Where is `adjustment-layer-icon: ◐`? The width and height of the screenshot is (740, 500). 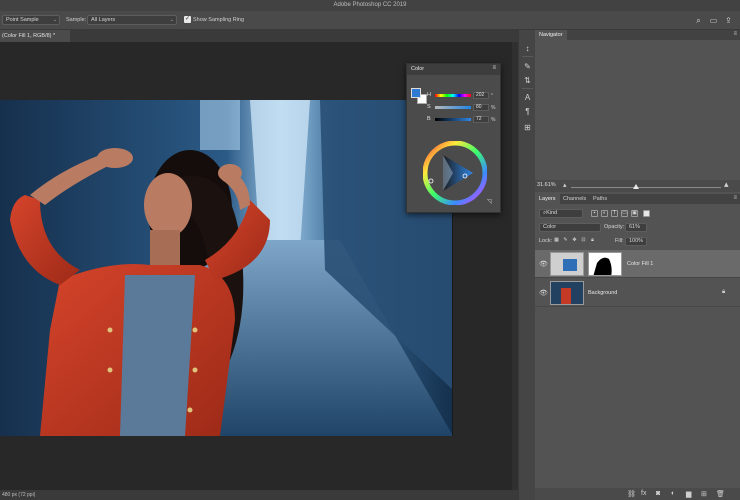 adjustment-layer-icon: ◐ is located at coordinates (673, 493).